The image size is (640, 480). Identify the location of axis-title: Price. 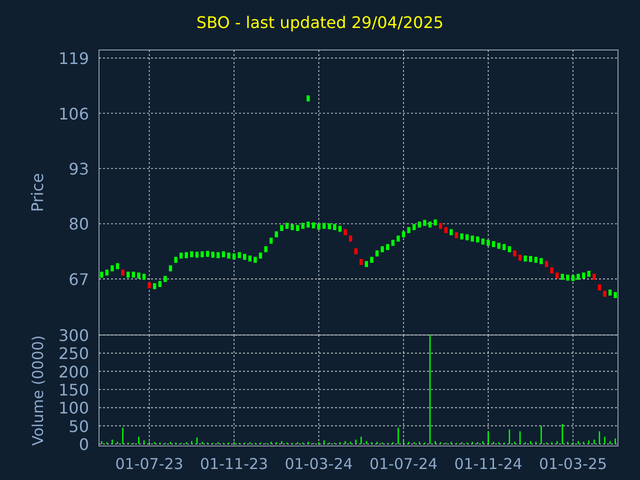
(37, 192).